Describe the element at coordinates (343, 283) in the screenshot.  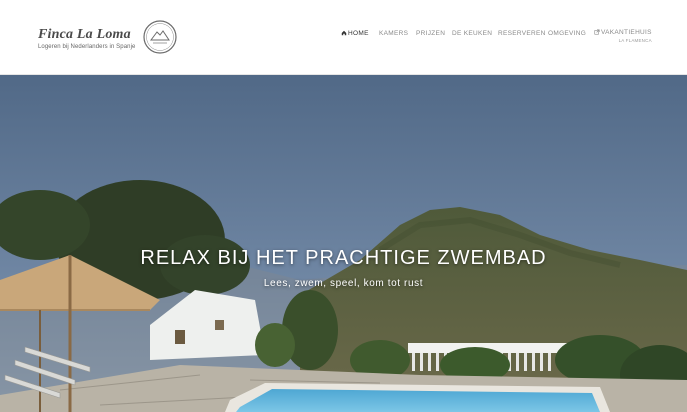
I see `hero-subtitle: Lees, zwem, speel, kom tot rust` at that location.